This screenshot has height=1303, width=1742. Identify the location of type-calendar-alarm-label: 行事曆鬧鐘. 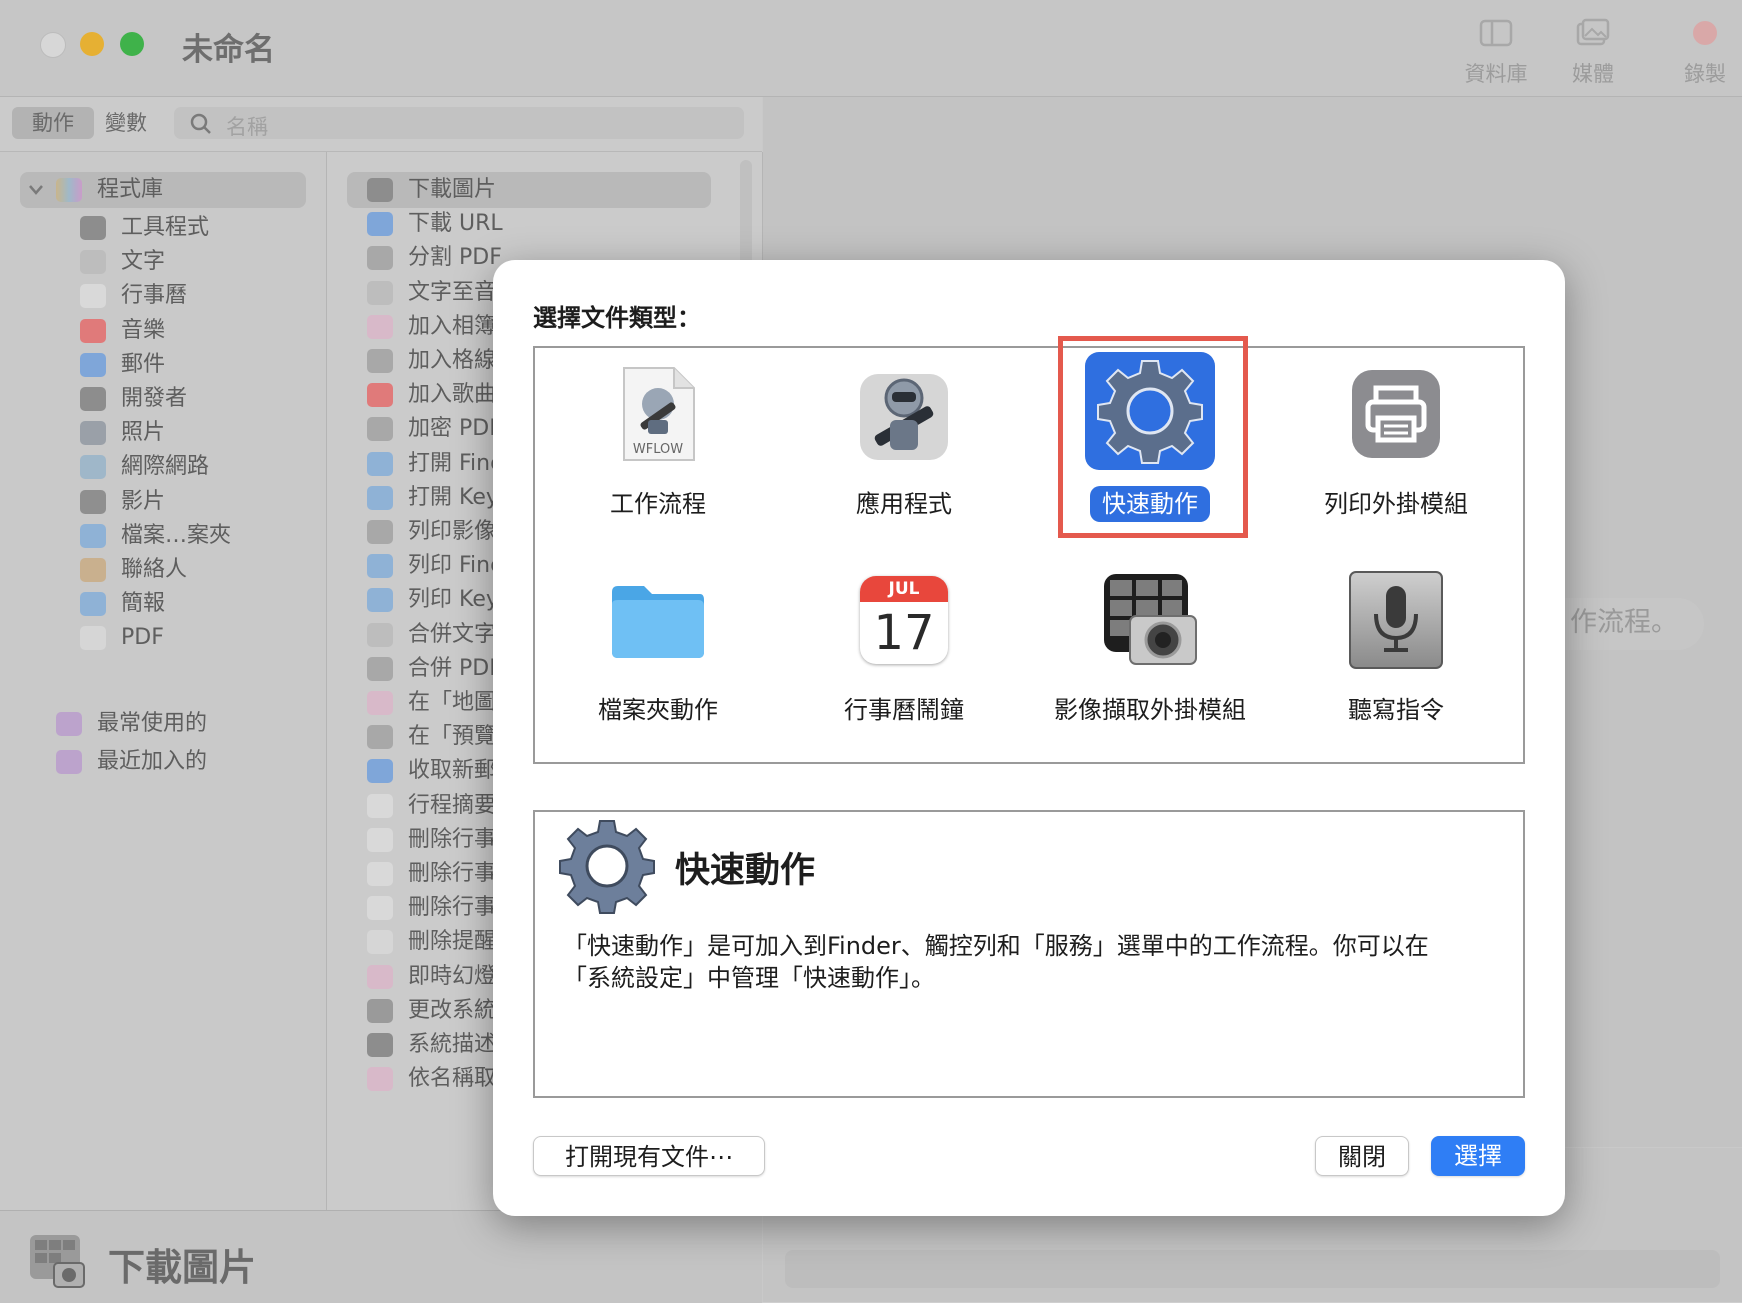
(904, 710).